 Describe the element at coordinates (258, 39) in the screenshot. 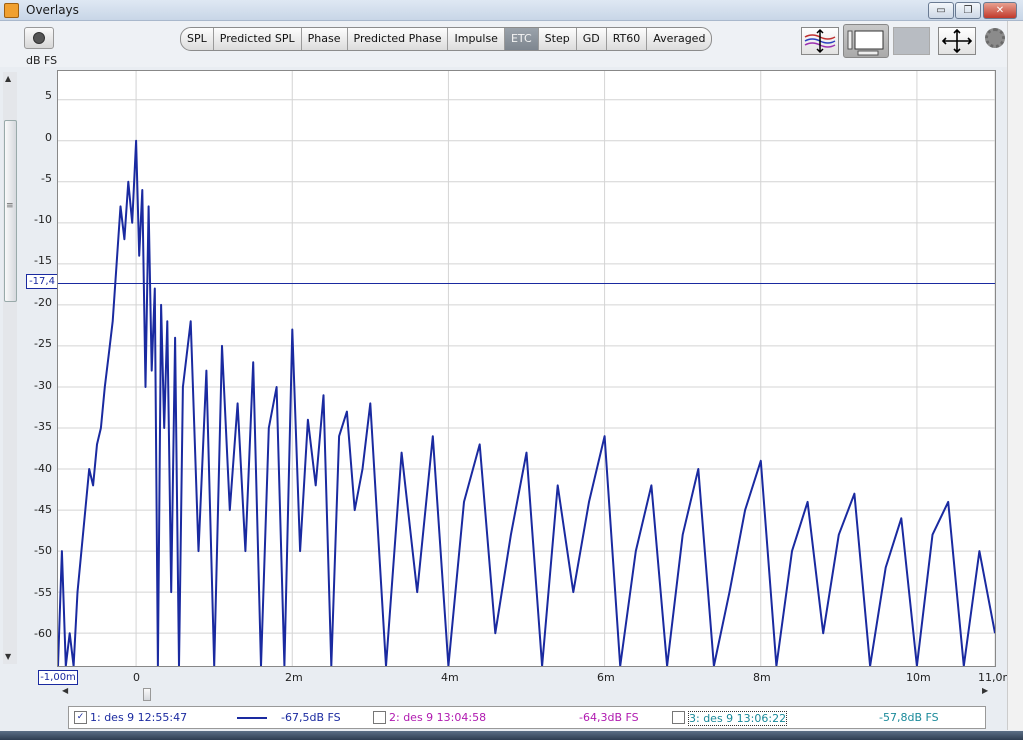

I see `tab-predicted-spl: Predicted SPL` at that location.